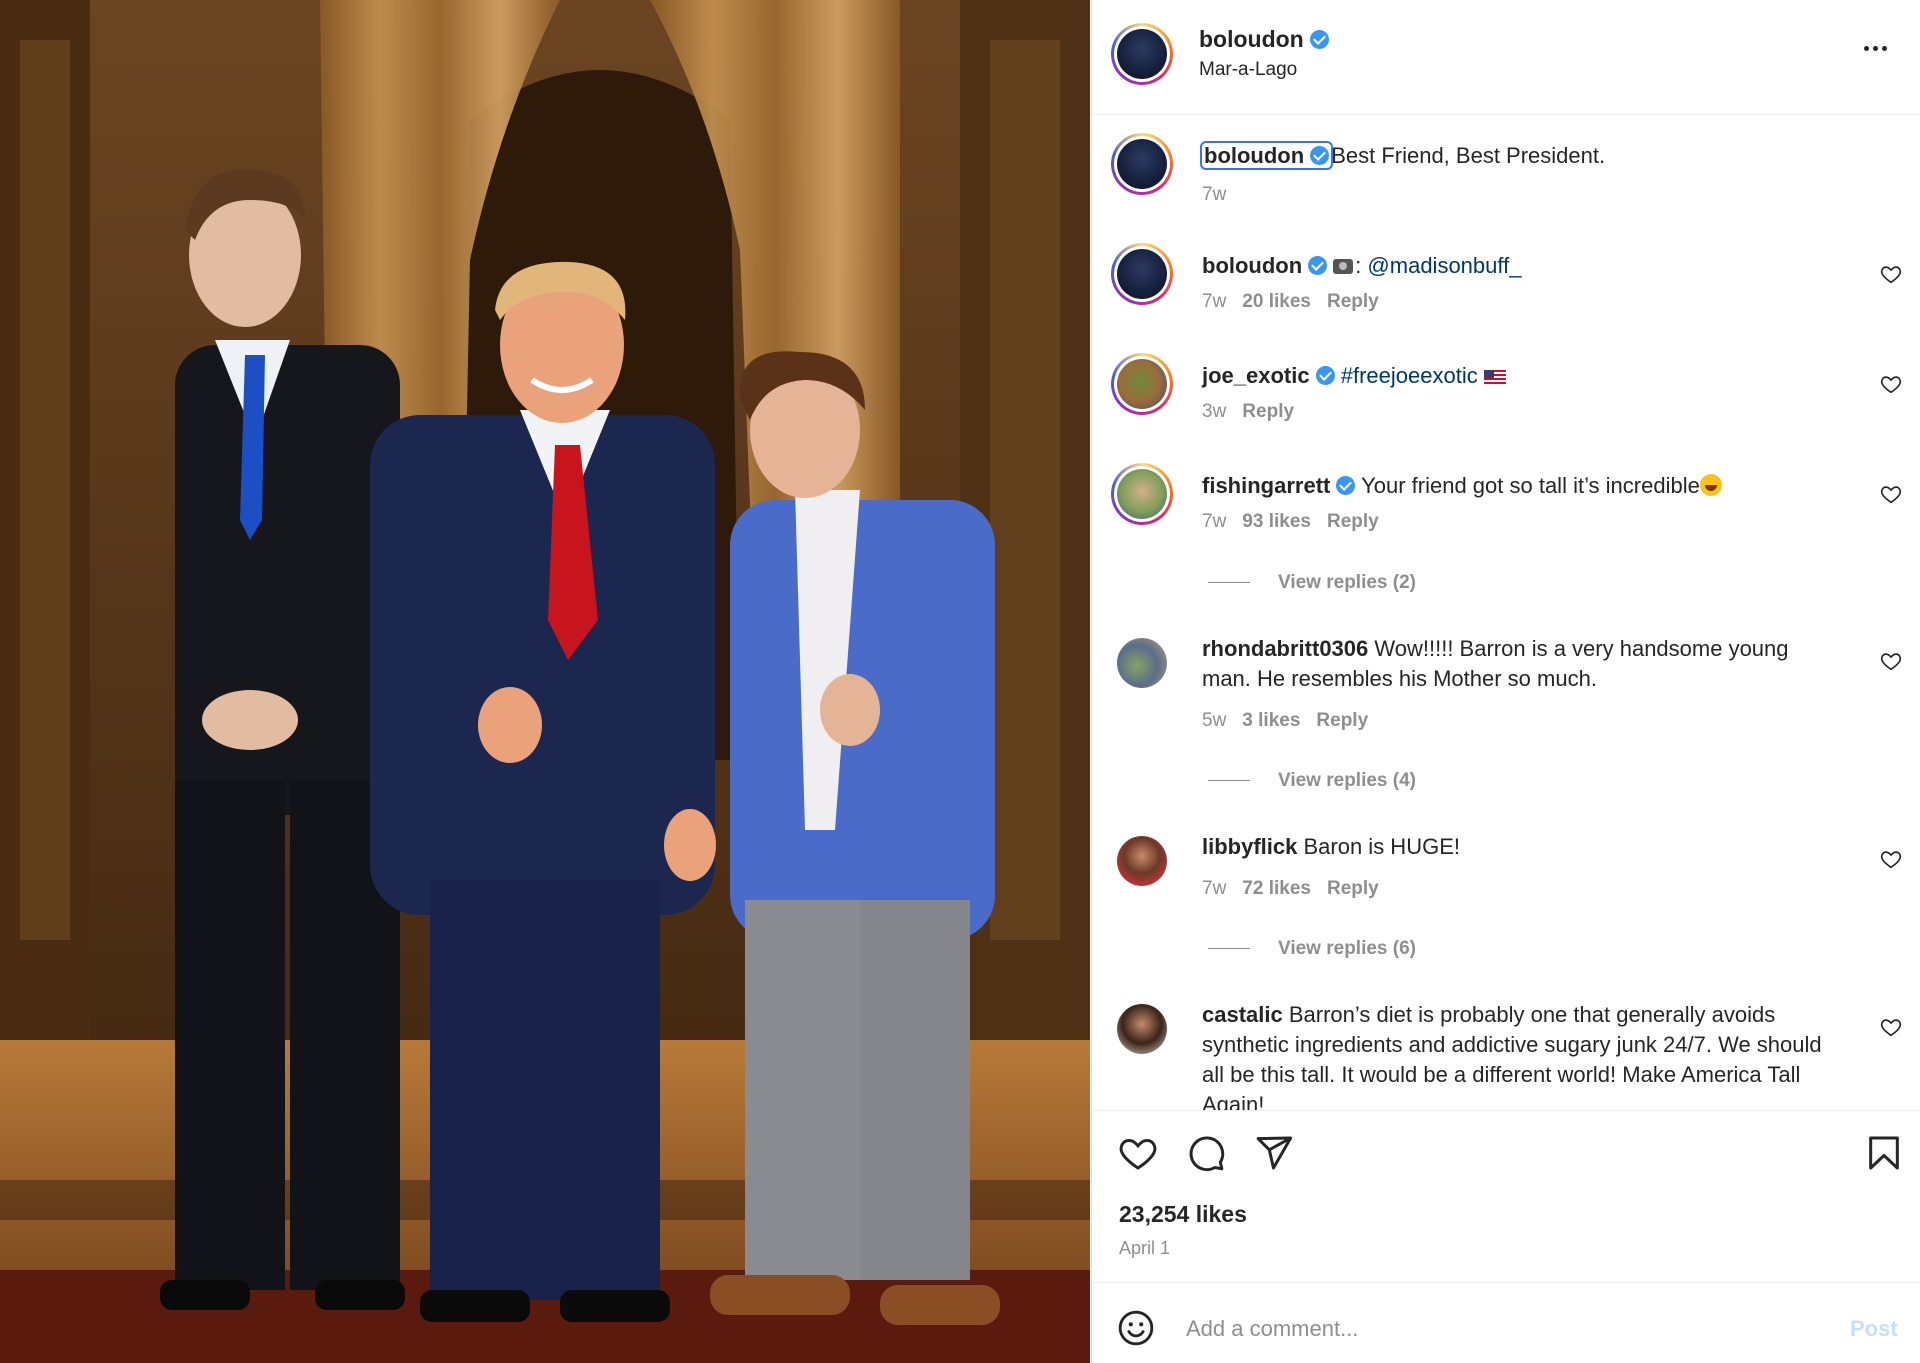 The width and height of the screenshot is (1920, 1363). I want to click on more-options-icon, so click(1880, 46).